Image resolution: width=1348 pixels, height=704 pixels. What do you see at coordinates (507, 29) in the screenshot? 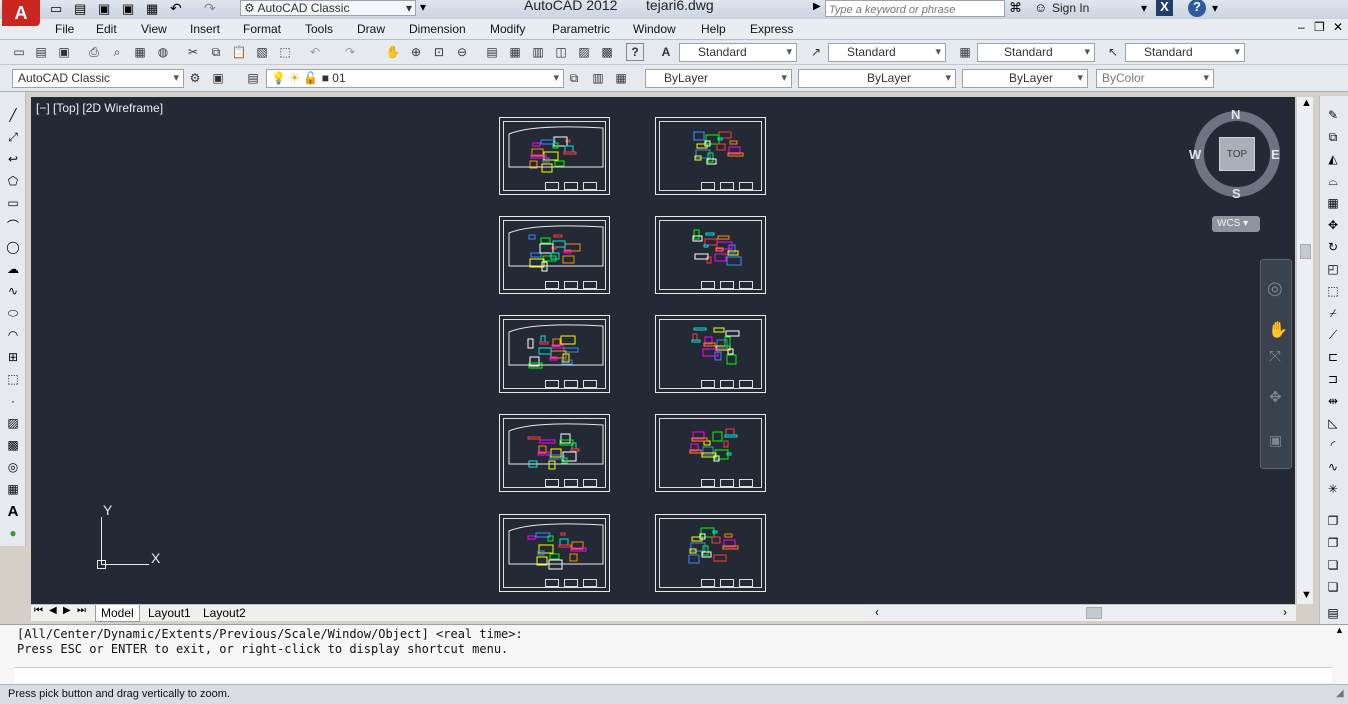
I see `menu-modify: Modify` at bounding box center [507, 29].